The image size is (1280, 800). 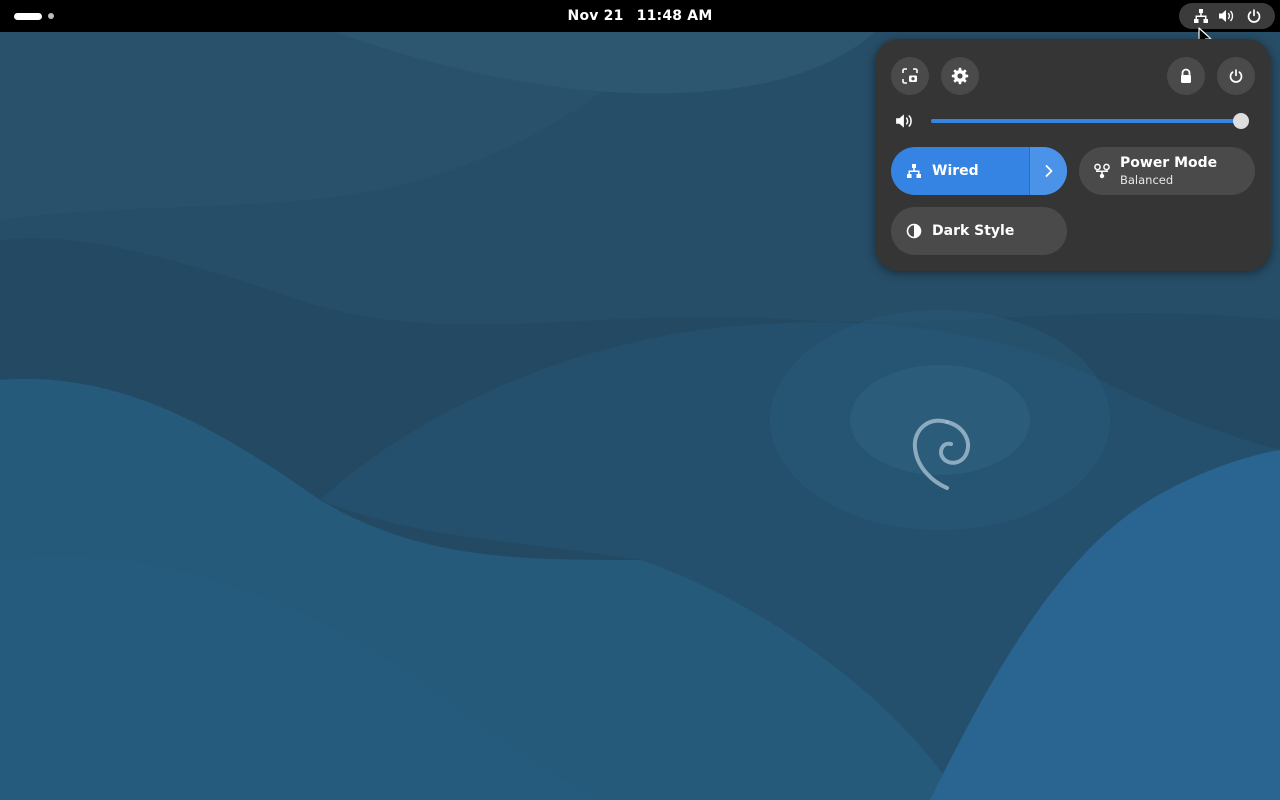 I want to click on lock-button, so click(x=1186, y=76).